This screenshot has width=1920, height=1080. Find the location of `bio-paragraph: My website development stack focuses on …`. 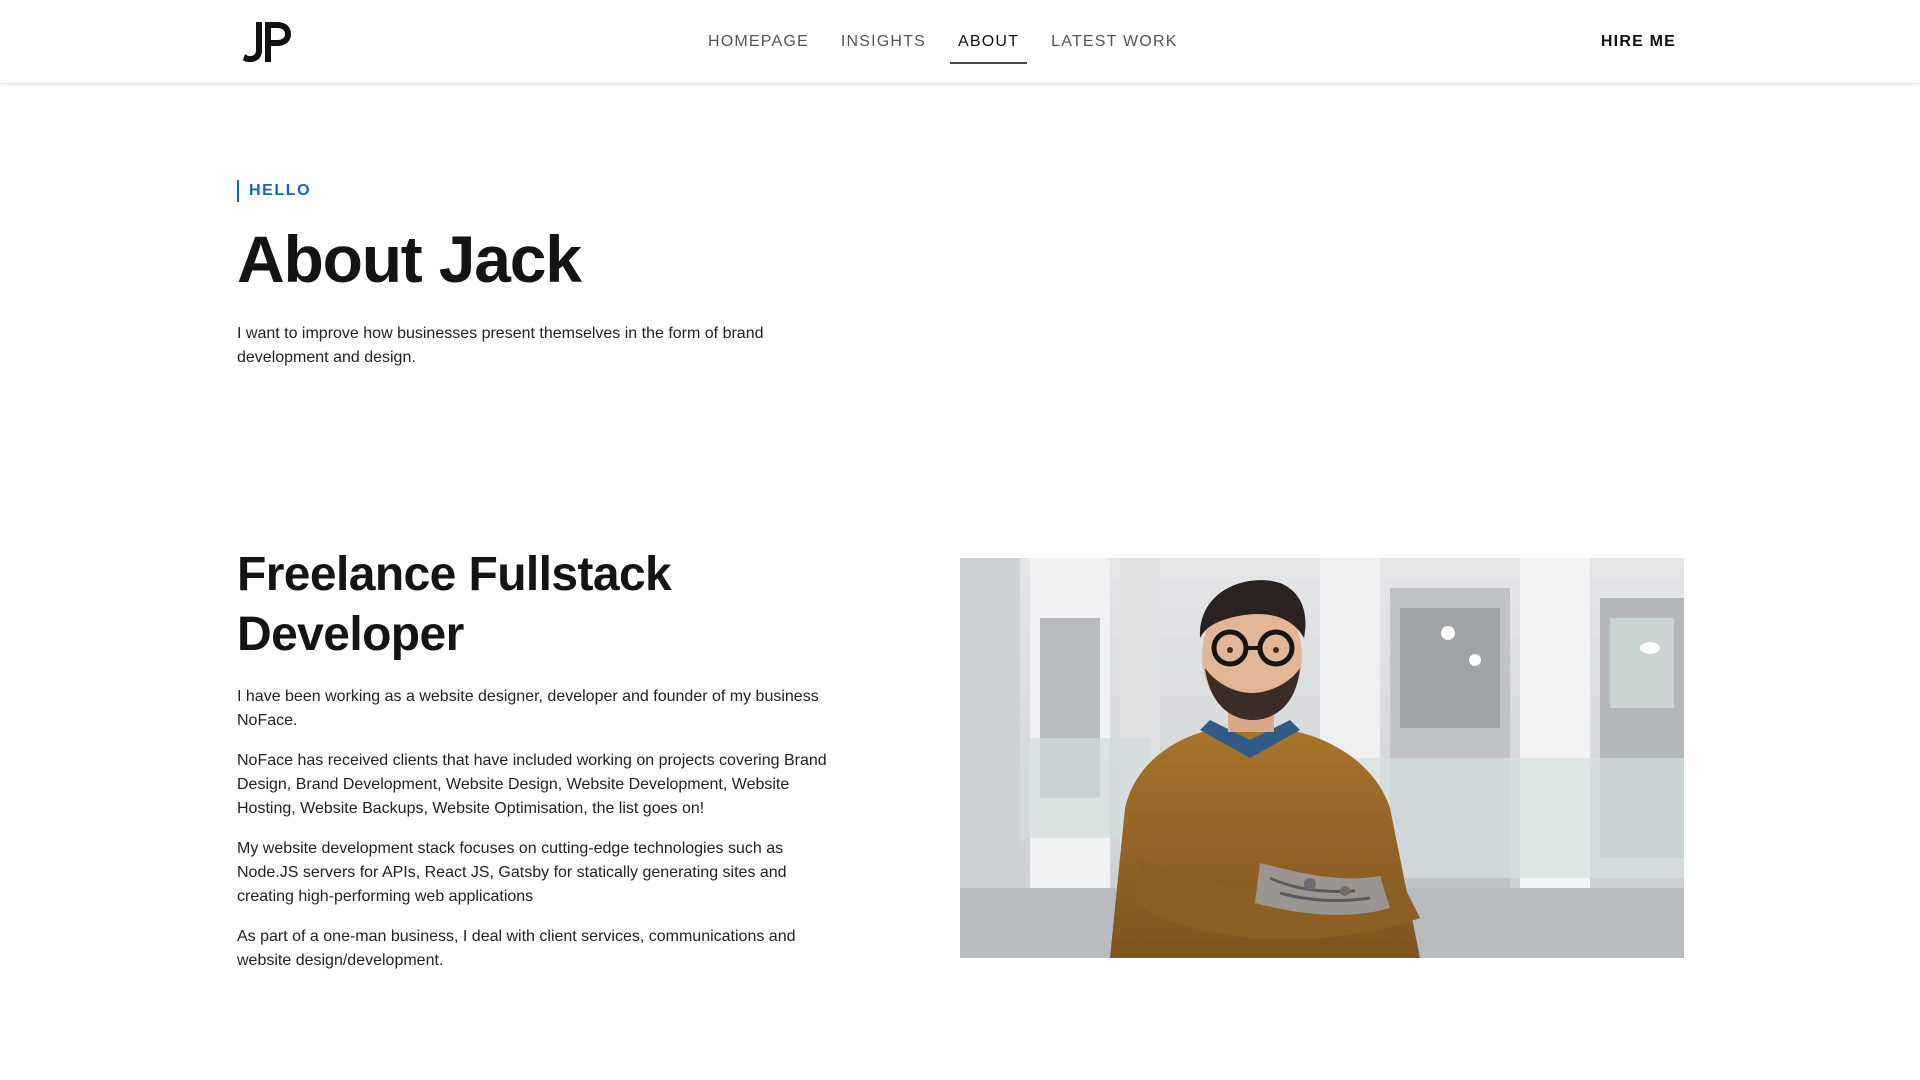

bio-paragraph: My website development stack focuses on … is located at coordinates (512, 872).